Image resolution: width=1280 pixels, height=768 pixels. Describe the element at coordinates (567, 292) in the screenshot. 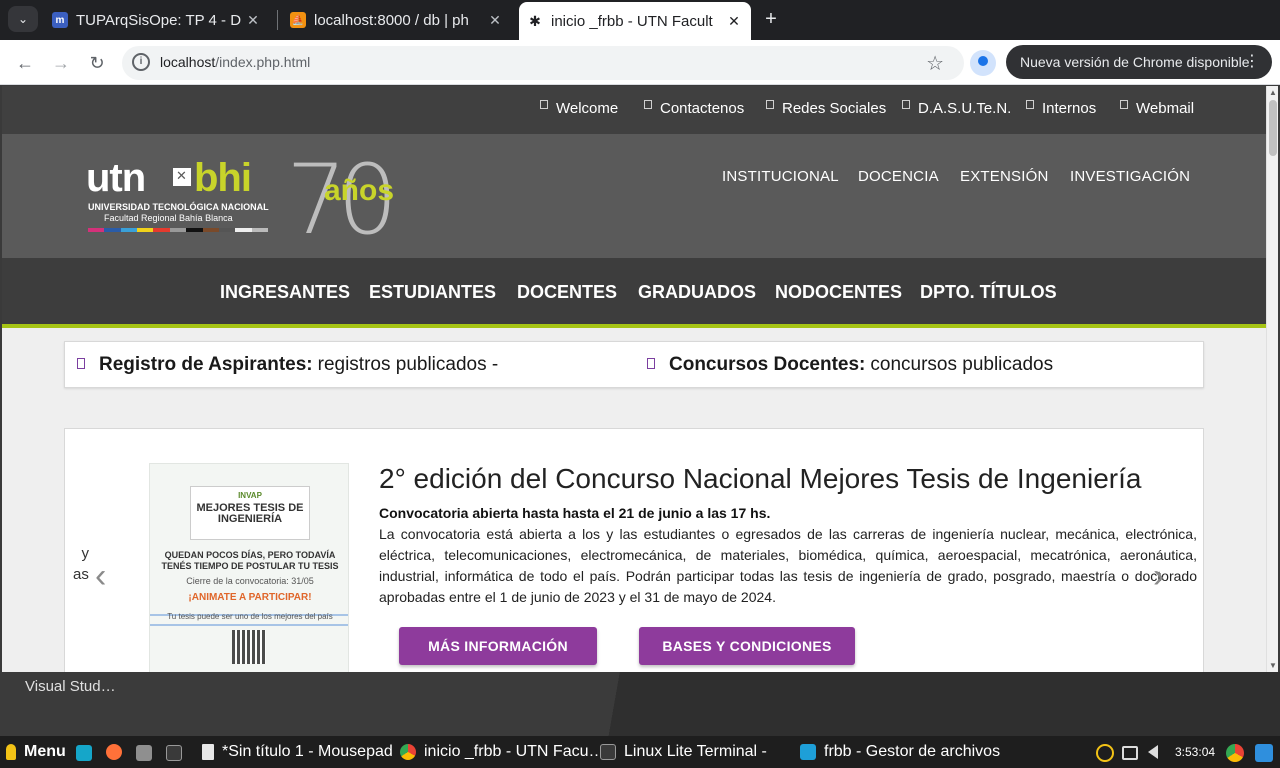

I see `nav-docentes: DOCENTES` at that location.